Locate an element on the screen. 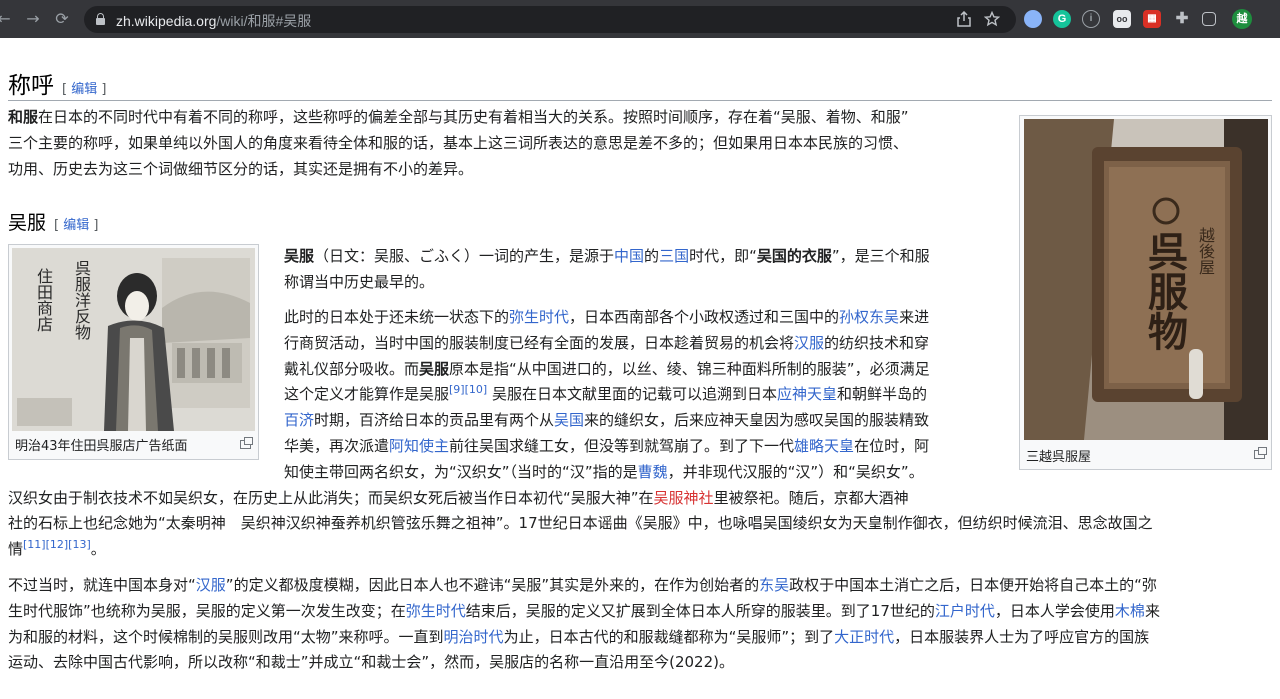  url-path: /wiki/和服#吴服 is located at coordinates (264, 21).